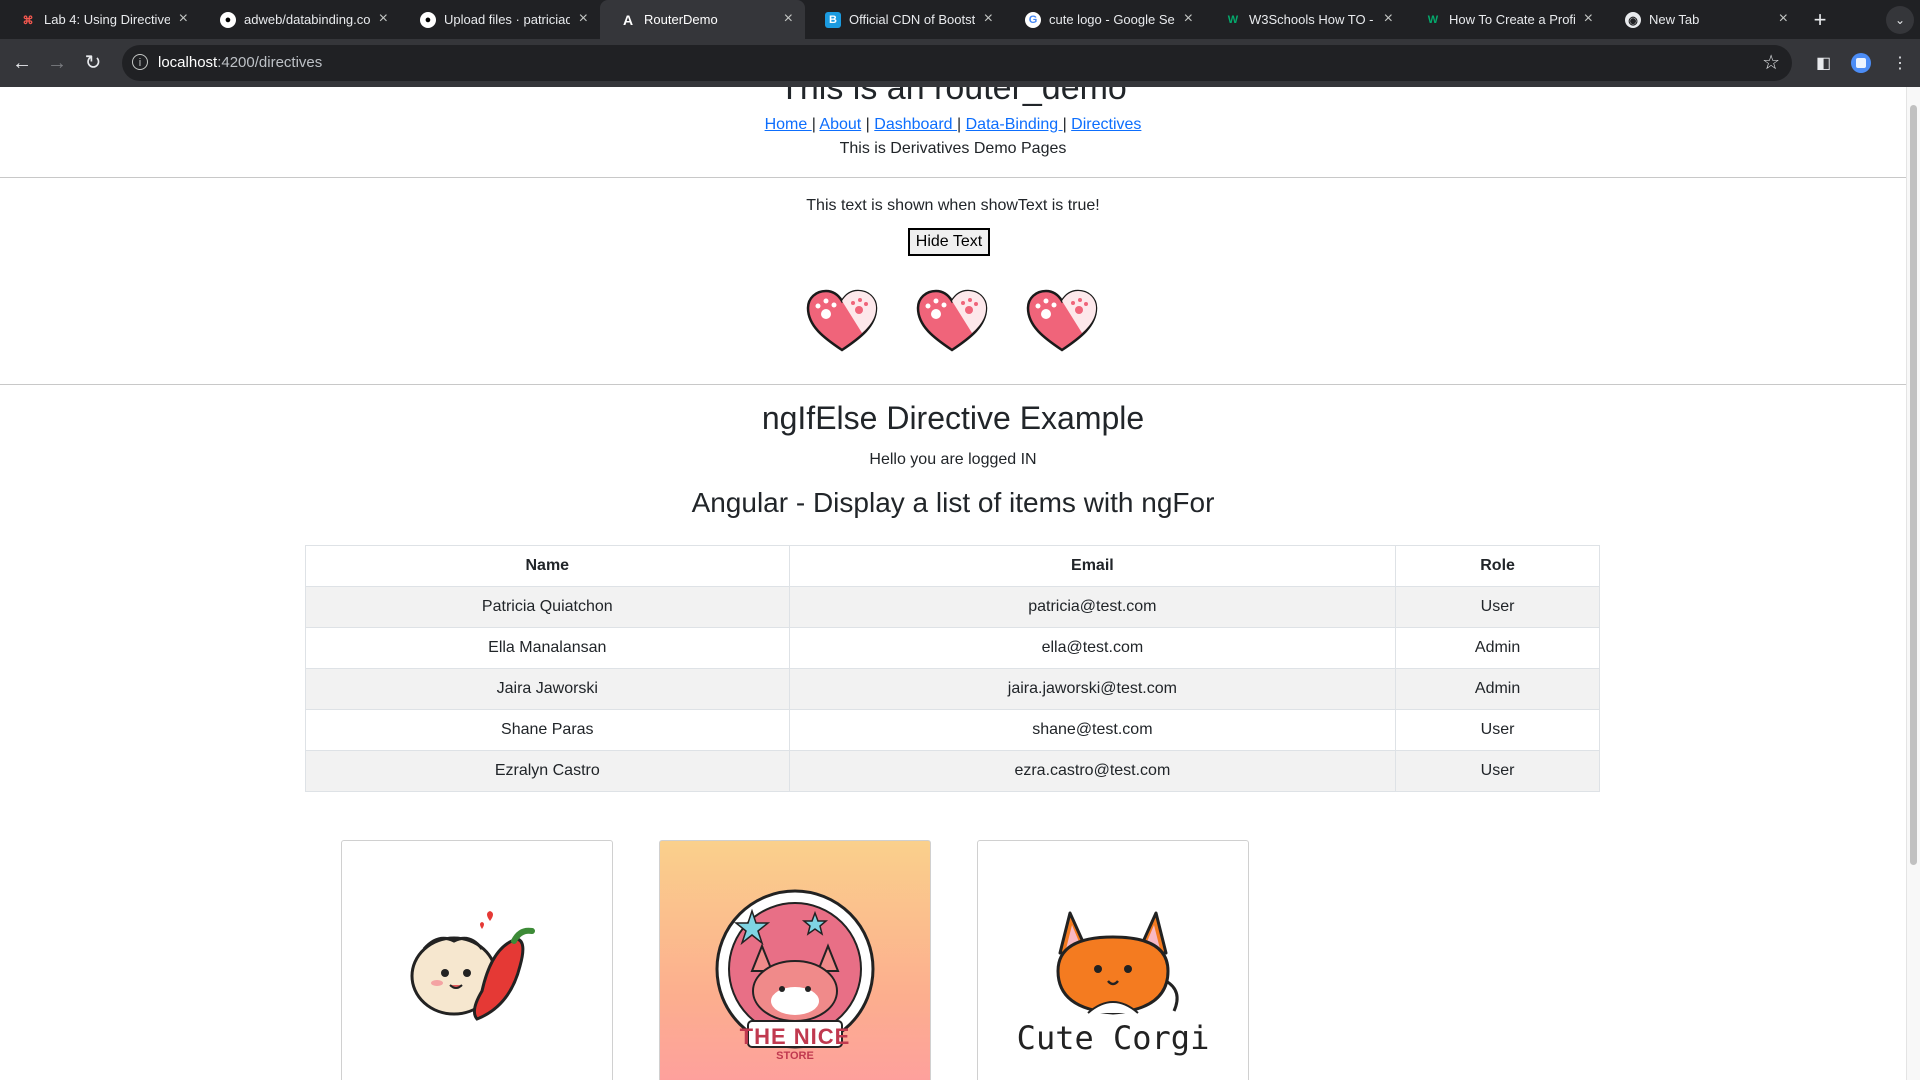  Describe the element at coordinates (1092, 566) in the screenshot. I see `header-email: Email` at that location.